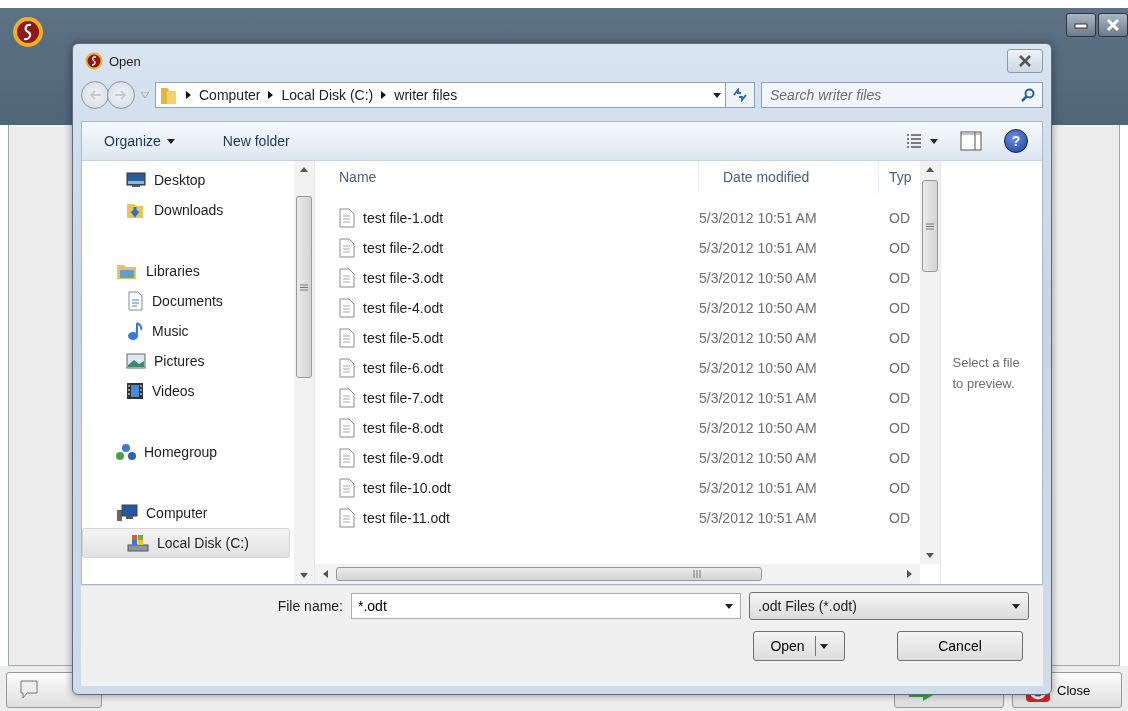 The image size is (1128, 711). I want to click on nav-item: Local Disk (C:), so click(186, 543).